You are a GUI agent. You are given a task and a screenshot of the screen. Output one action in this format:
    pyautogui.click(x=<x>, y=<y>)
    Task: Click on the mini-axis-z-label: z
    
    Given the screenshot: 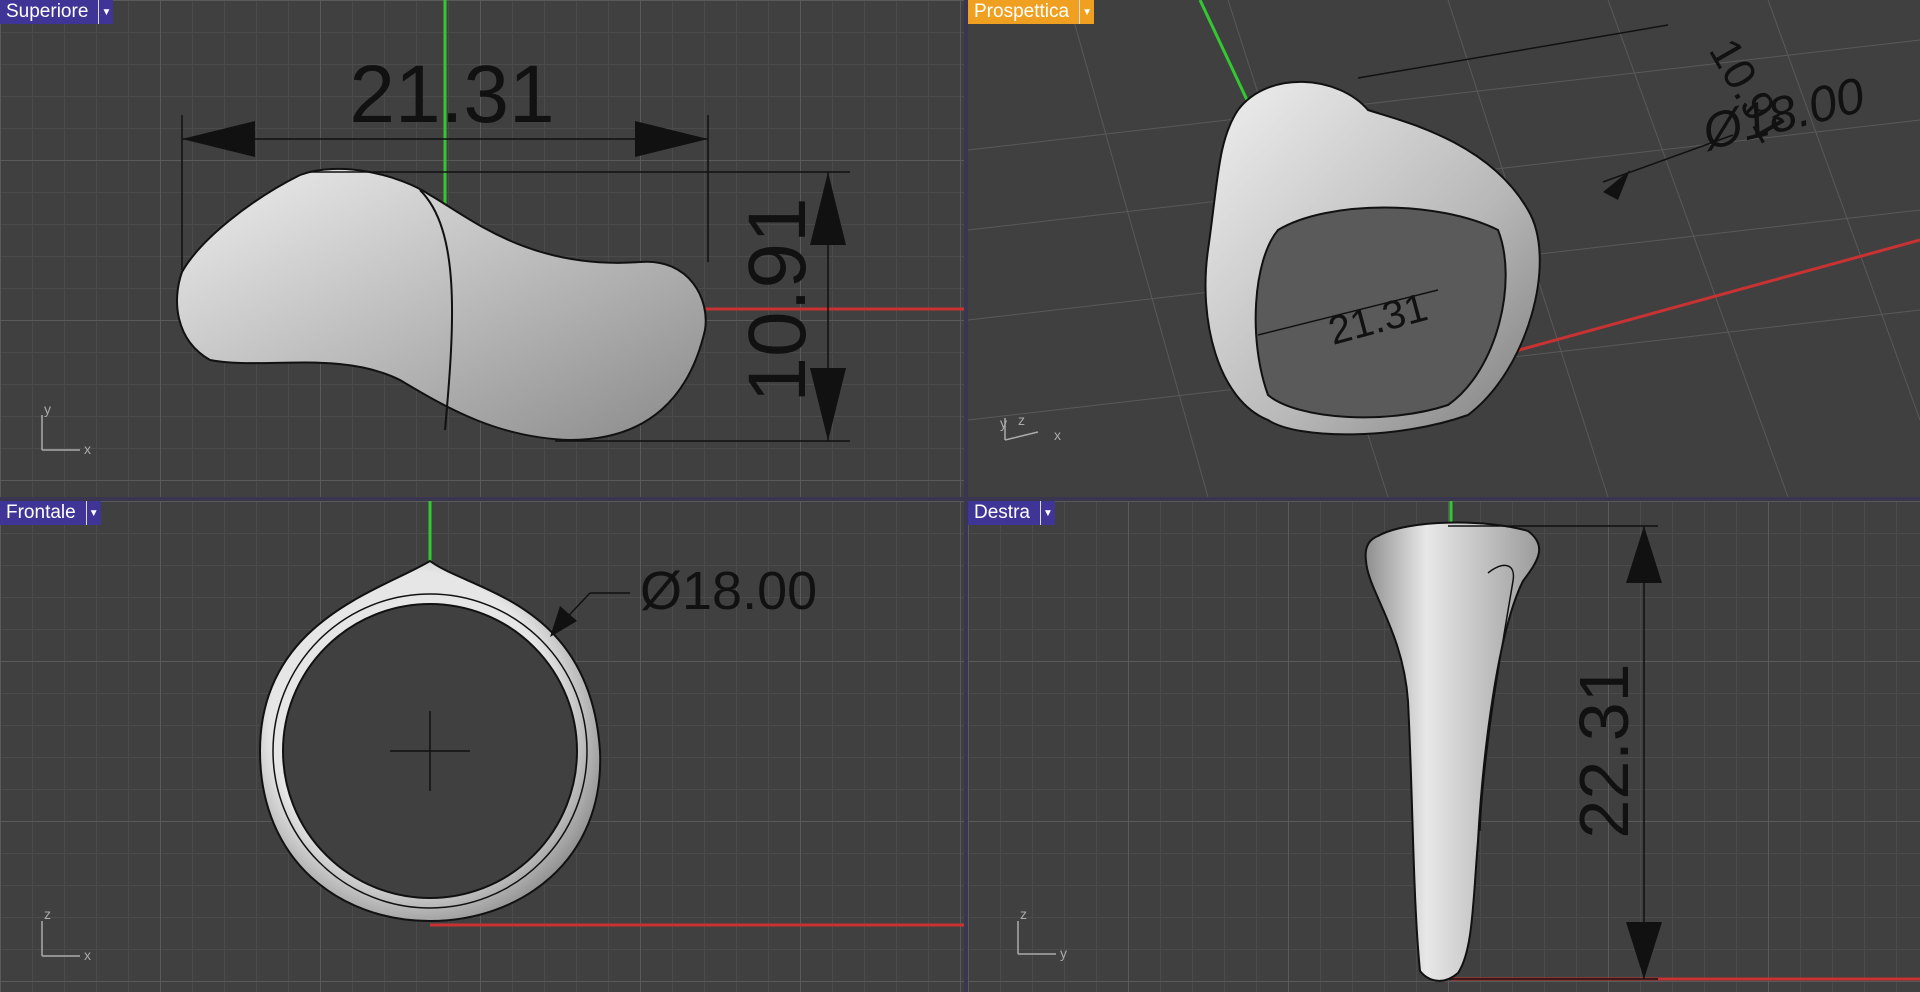 What is the action you would take?
    pyautogui.click(x=1021, y=420)
    